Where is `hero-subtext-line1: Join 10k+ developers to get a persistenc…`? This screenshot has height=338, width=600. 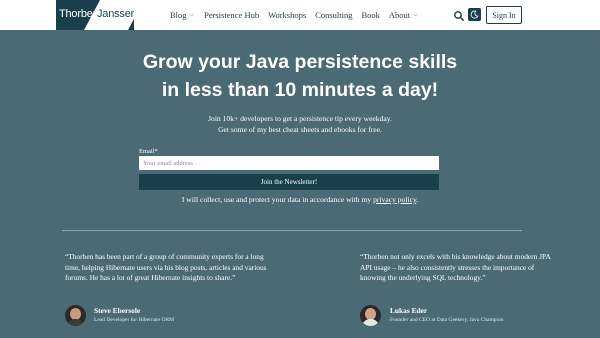 hero-subtext-line1: Join 10k+ developers to get a persistenc… is located at coordinates (300, 118).